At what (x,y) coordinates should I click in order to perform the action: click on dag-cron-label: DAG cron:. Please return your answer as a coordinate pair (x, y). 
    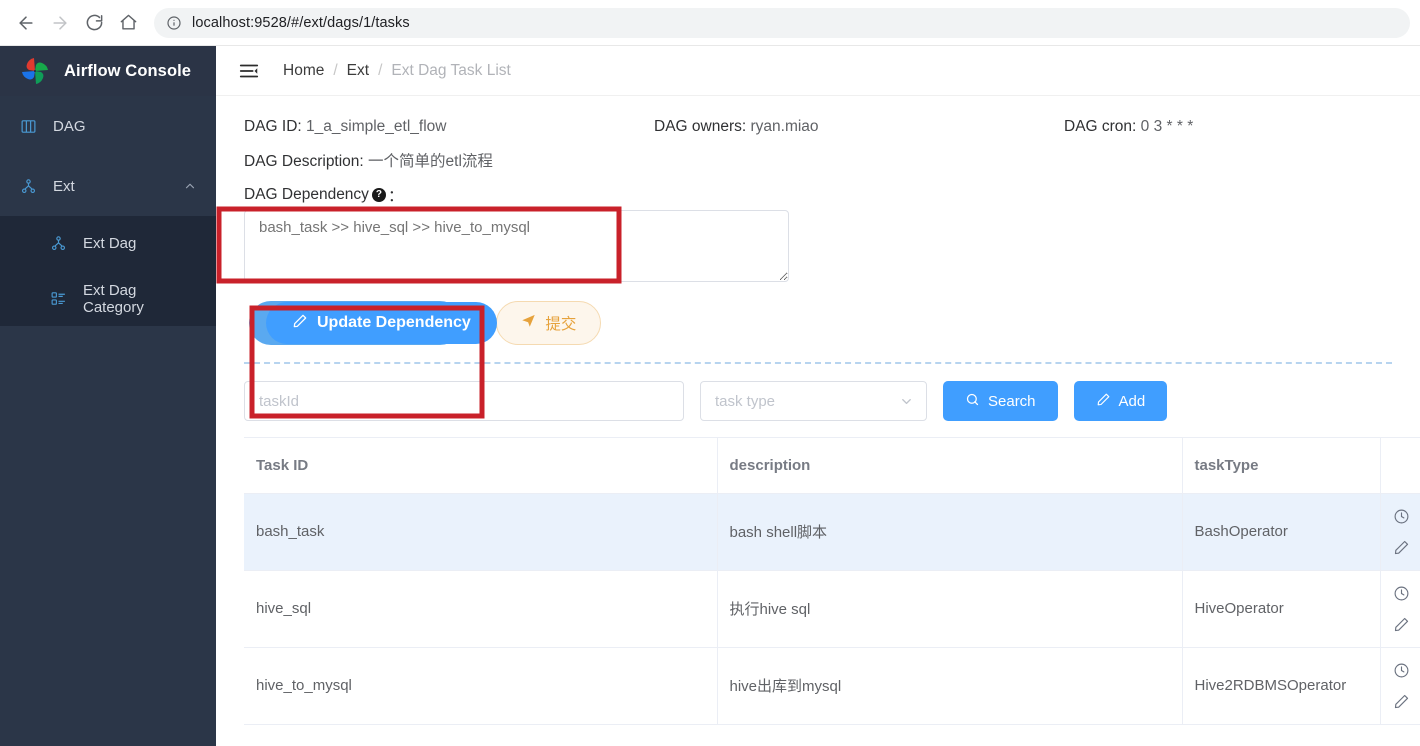
    Looking at the image, I should click on (1100, 126).